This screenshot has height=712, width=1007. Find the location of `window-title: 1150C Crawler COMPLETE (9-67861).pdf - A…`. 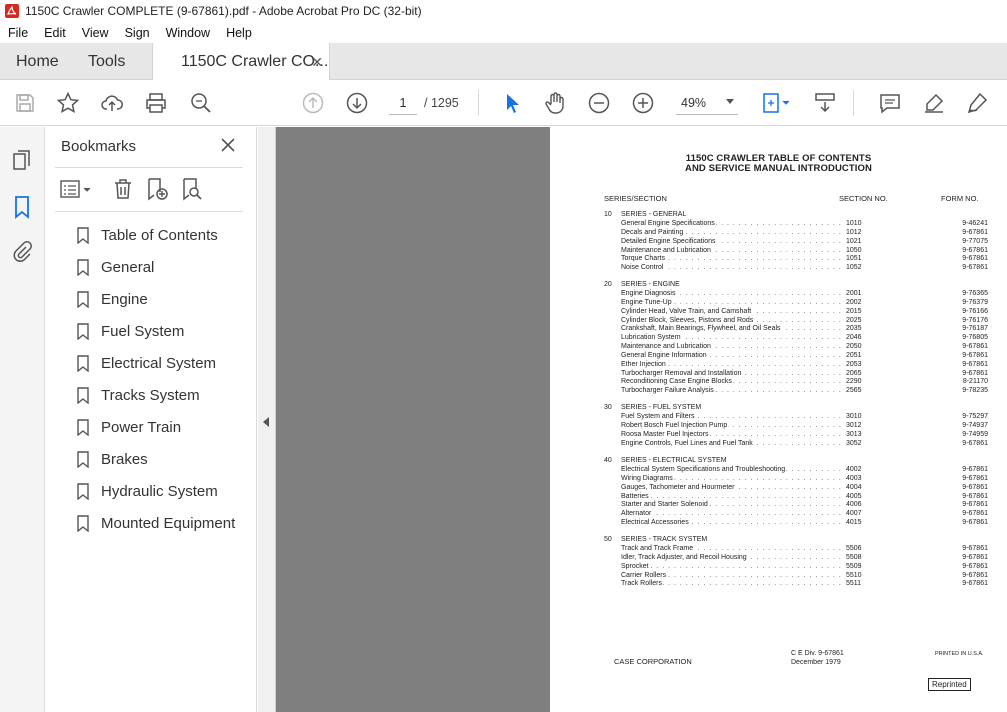

window-title: 1150C Crawler COMPLETE (9-67861).pdf - A… is located at coordinates (223, 11).